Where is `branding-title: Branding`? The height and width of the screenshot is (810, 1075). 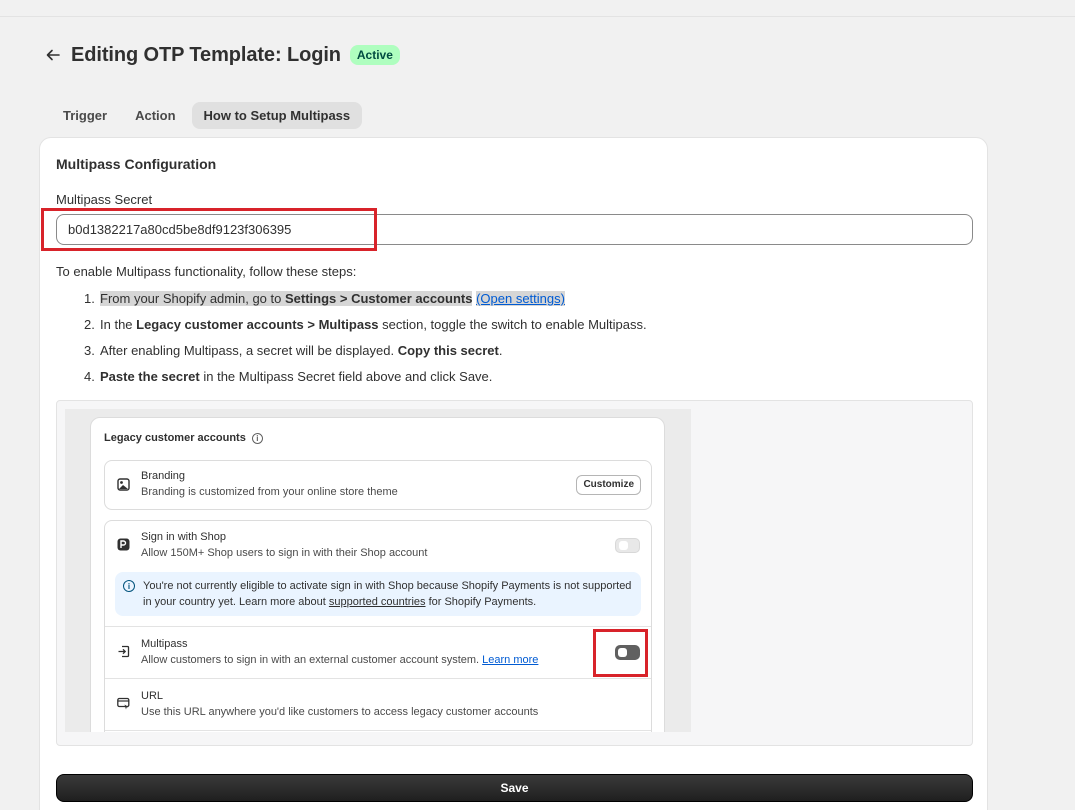
branding-title: Branding is located at coordinates (163, 476).